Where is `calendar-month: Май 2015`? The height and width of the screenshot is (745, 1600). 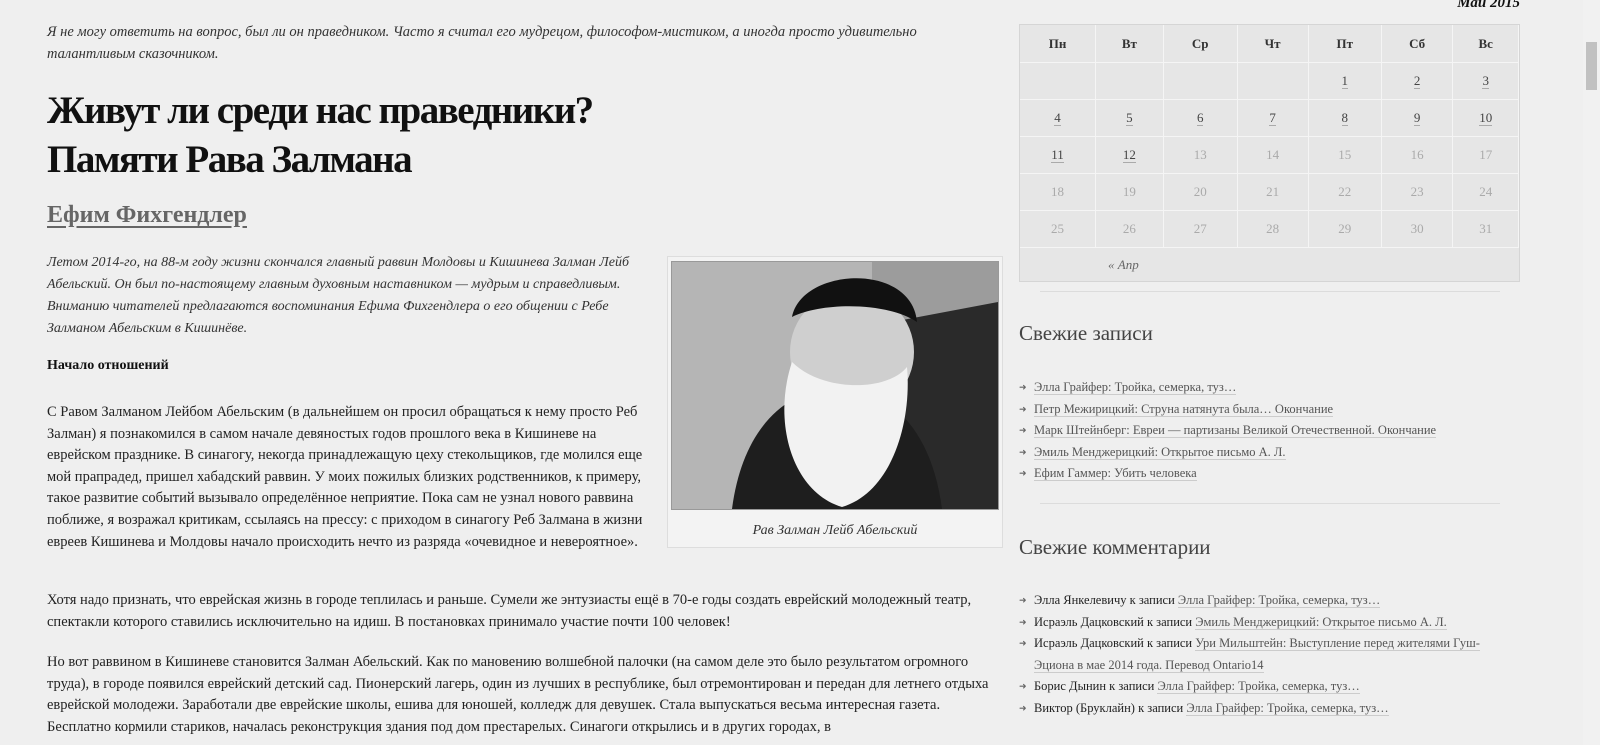
calendar-month: Май 2015 is located at coordinates (1488, 5).